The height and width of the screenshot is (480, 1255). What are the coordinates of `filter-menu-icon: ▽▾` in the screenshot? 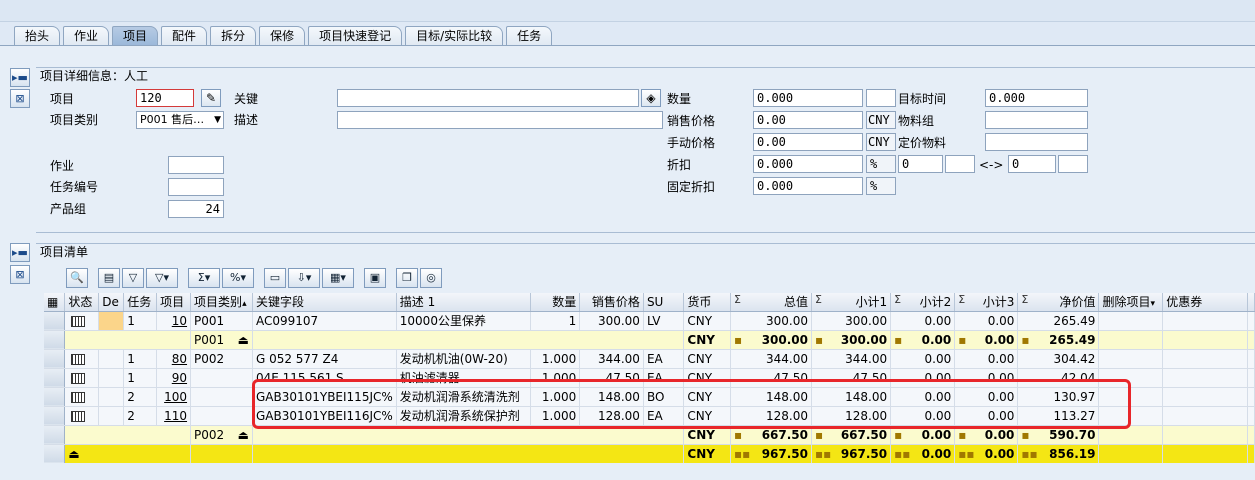 It's located at (162, 278).